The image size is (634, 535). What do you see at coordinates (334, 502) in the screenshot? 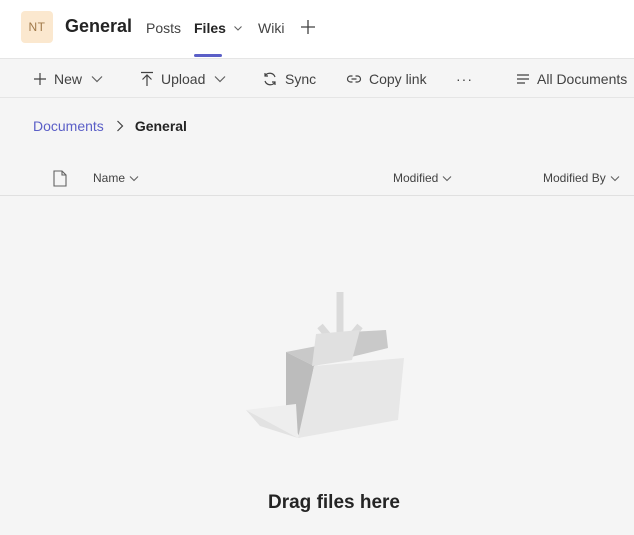
I see `empty-state-label: Drag files here` at bounding box center [334, 502].